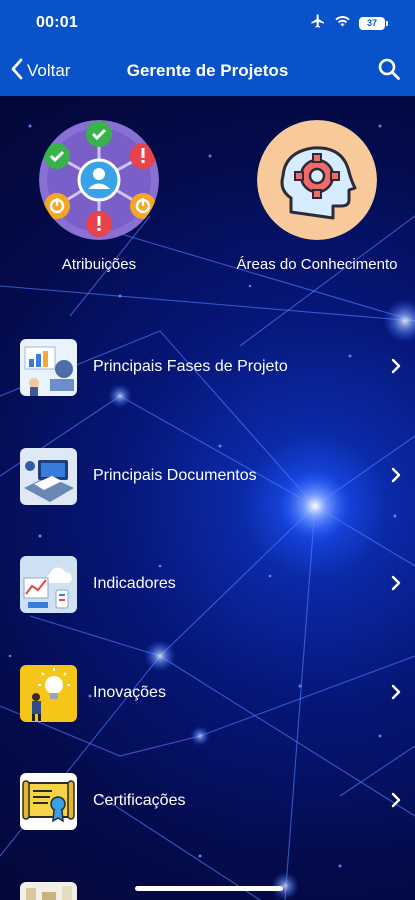  I want to click on tile-label-atribuicoes: Atribuições, so click(99, 264).